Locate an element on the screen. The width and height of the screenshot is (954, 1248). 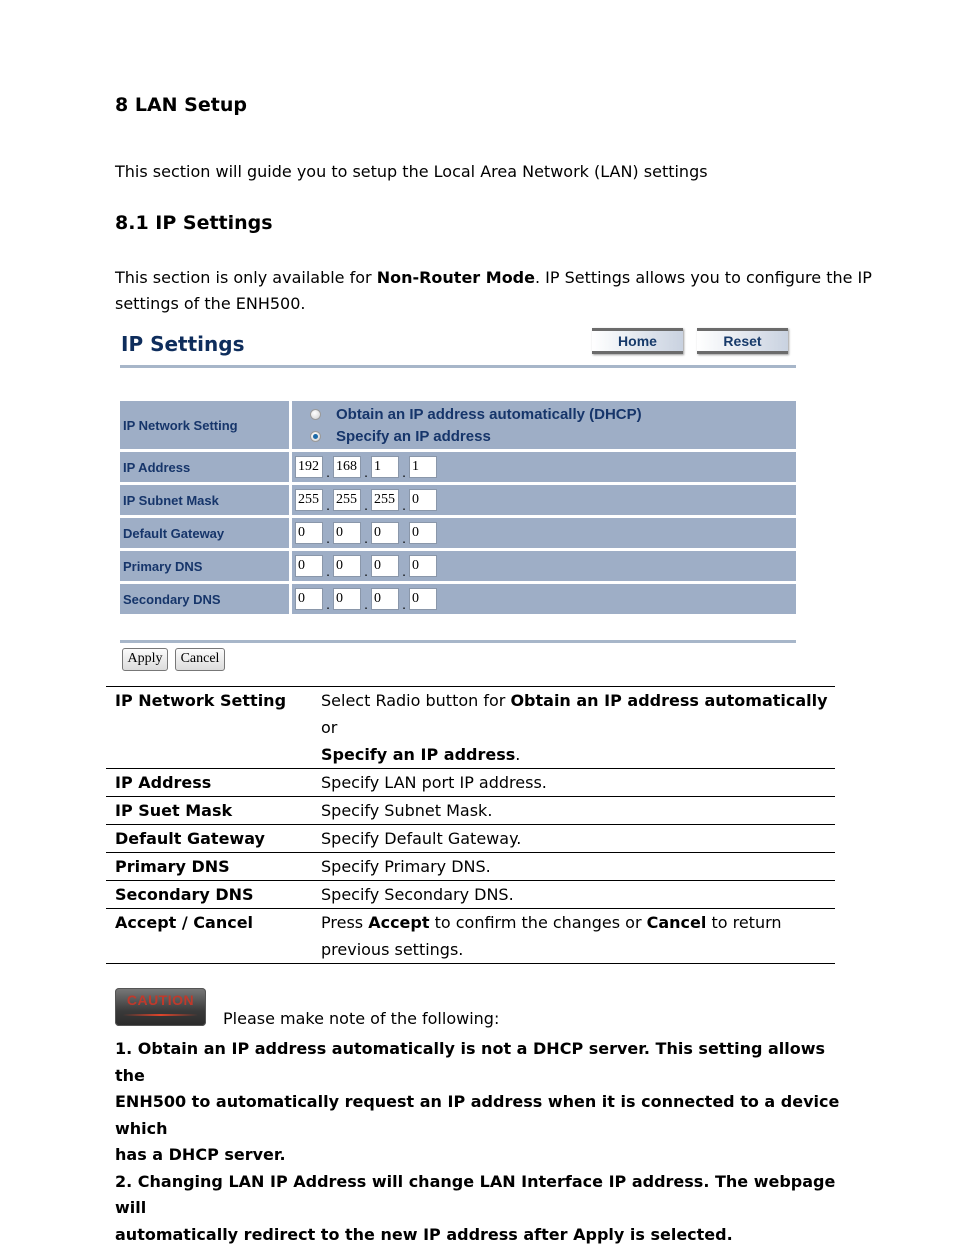
ip-field-row: IP Subnet Mask 255. 255. 255. 0 is located at coordinates (458, 500).